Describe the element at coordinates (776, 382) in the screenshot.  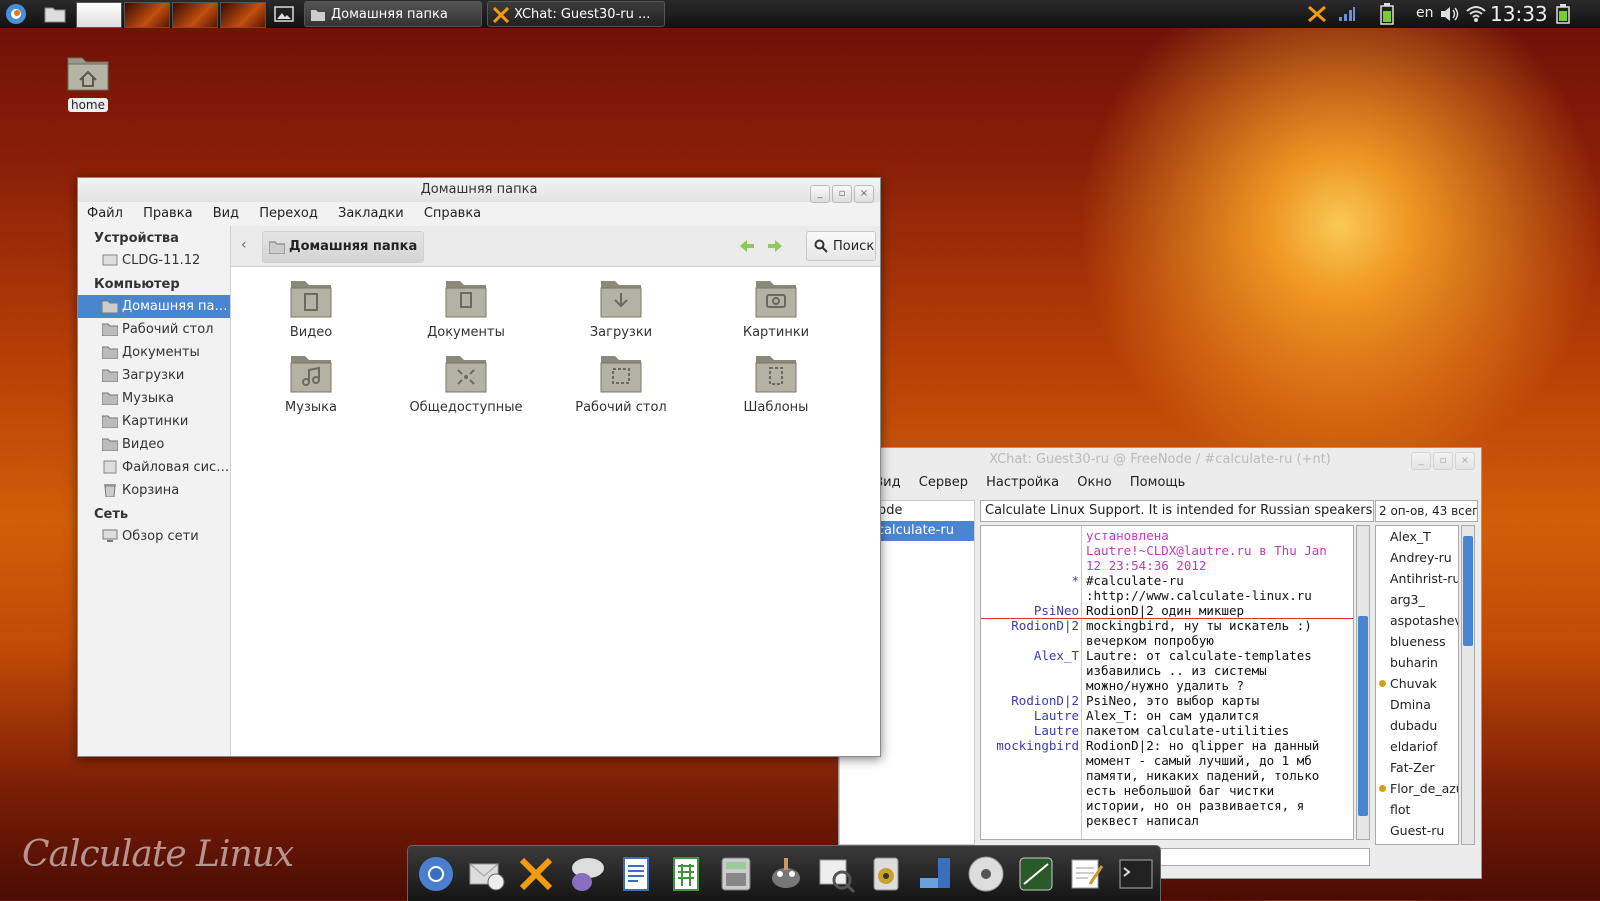
I see `folder-templates: Шаблоны` at that location.